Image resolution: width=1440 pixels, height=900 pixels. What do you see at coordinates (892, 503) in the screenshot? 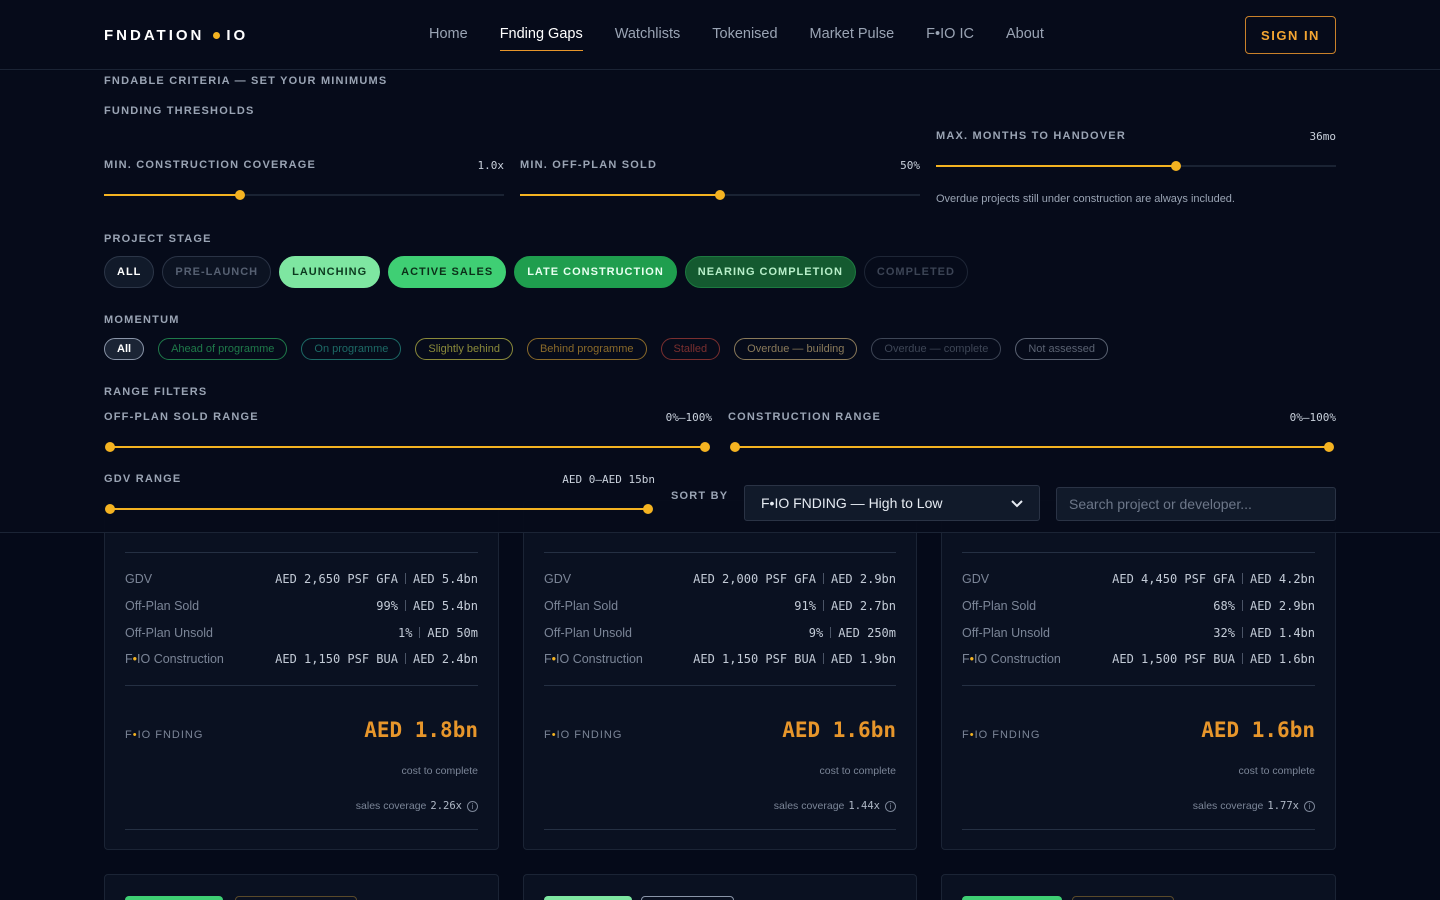
I see `sort-select: F•IO FNDING — High to Low` at bounding box center [892, 503].